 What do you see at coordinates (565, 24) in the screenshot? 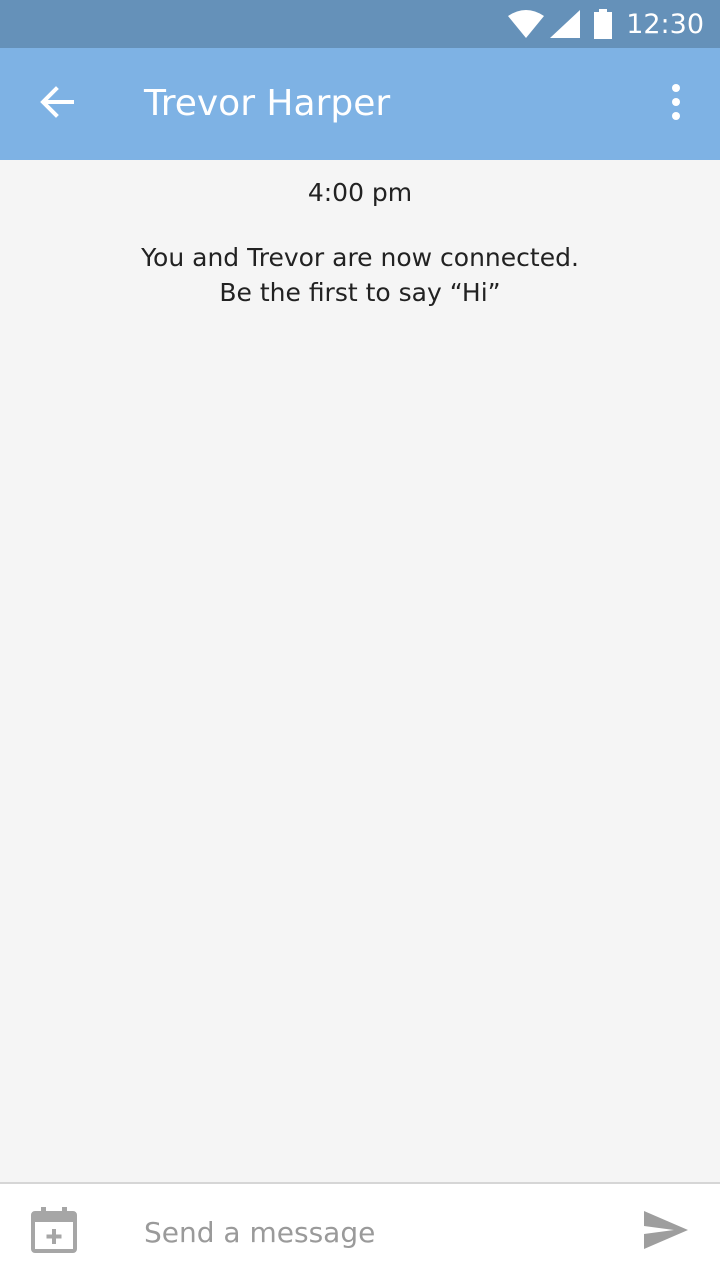
I see `cell-signal-icon` at bounding box center [565, 24].